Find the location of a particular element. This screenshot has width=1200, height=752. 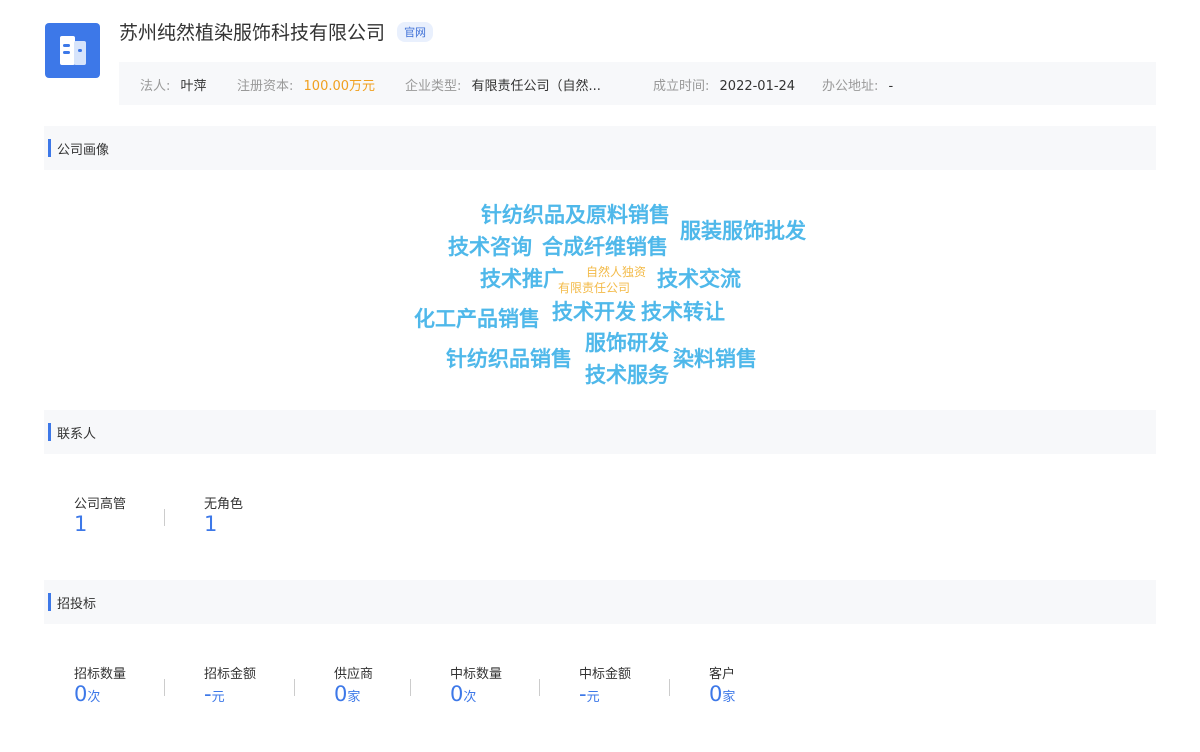

company-type-label: 企业类型: is located at coordinates (433, 86).